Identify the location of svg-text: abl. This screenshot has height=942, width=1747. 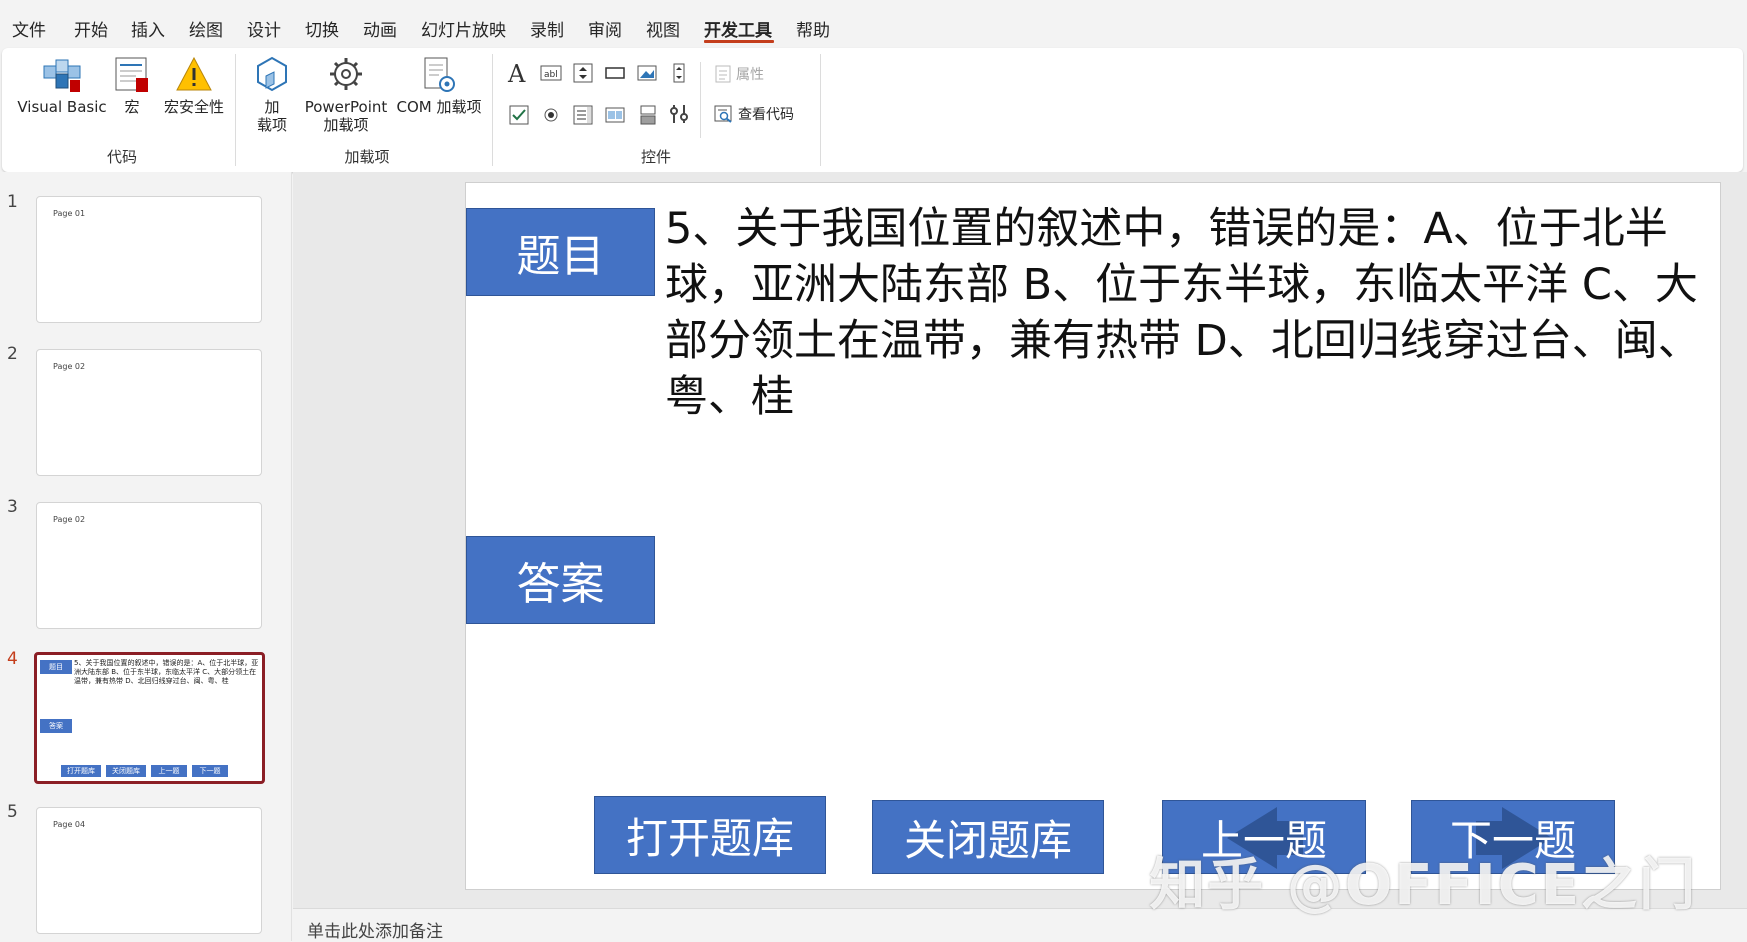
(551, 75).